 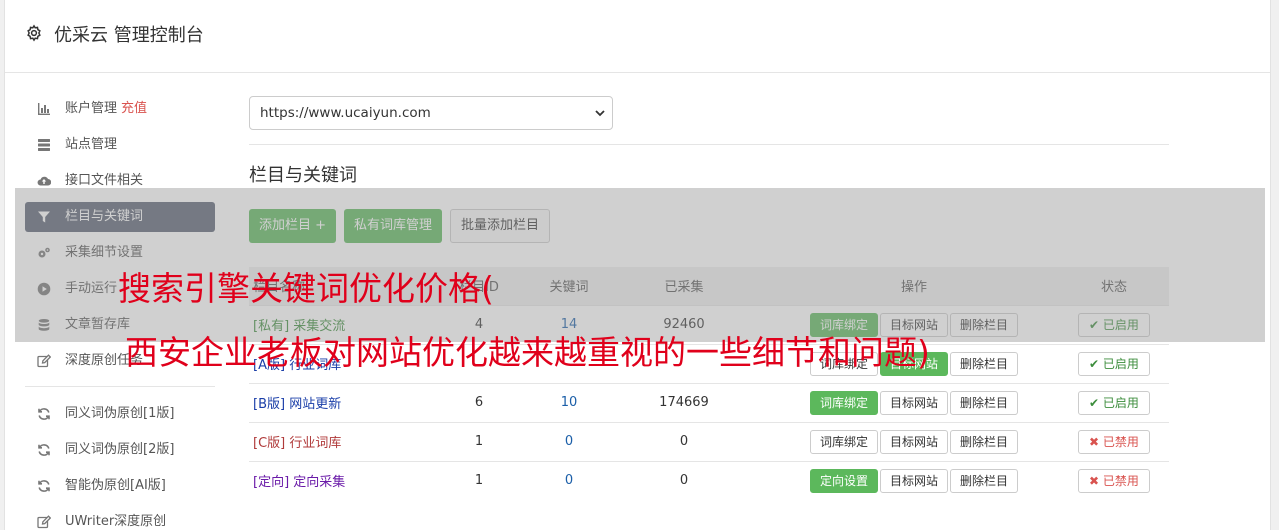 What do you see at coordinates (91, 108) in the screenshot?
I see `sidebar-item-label: 账户管理` at bounding box center [91, 108].